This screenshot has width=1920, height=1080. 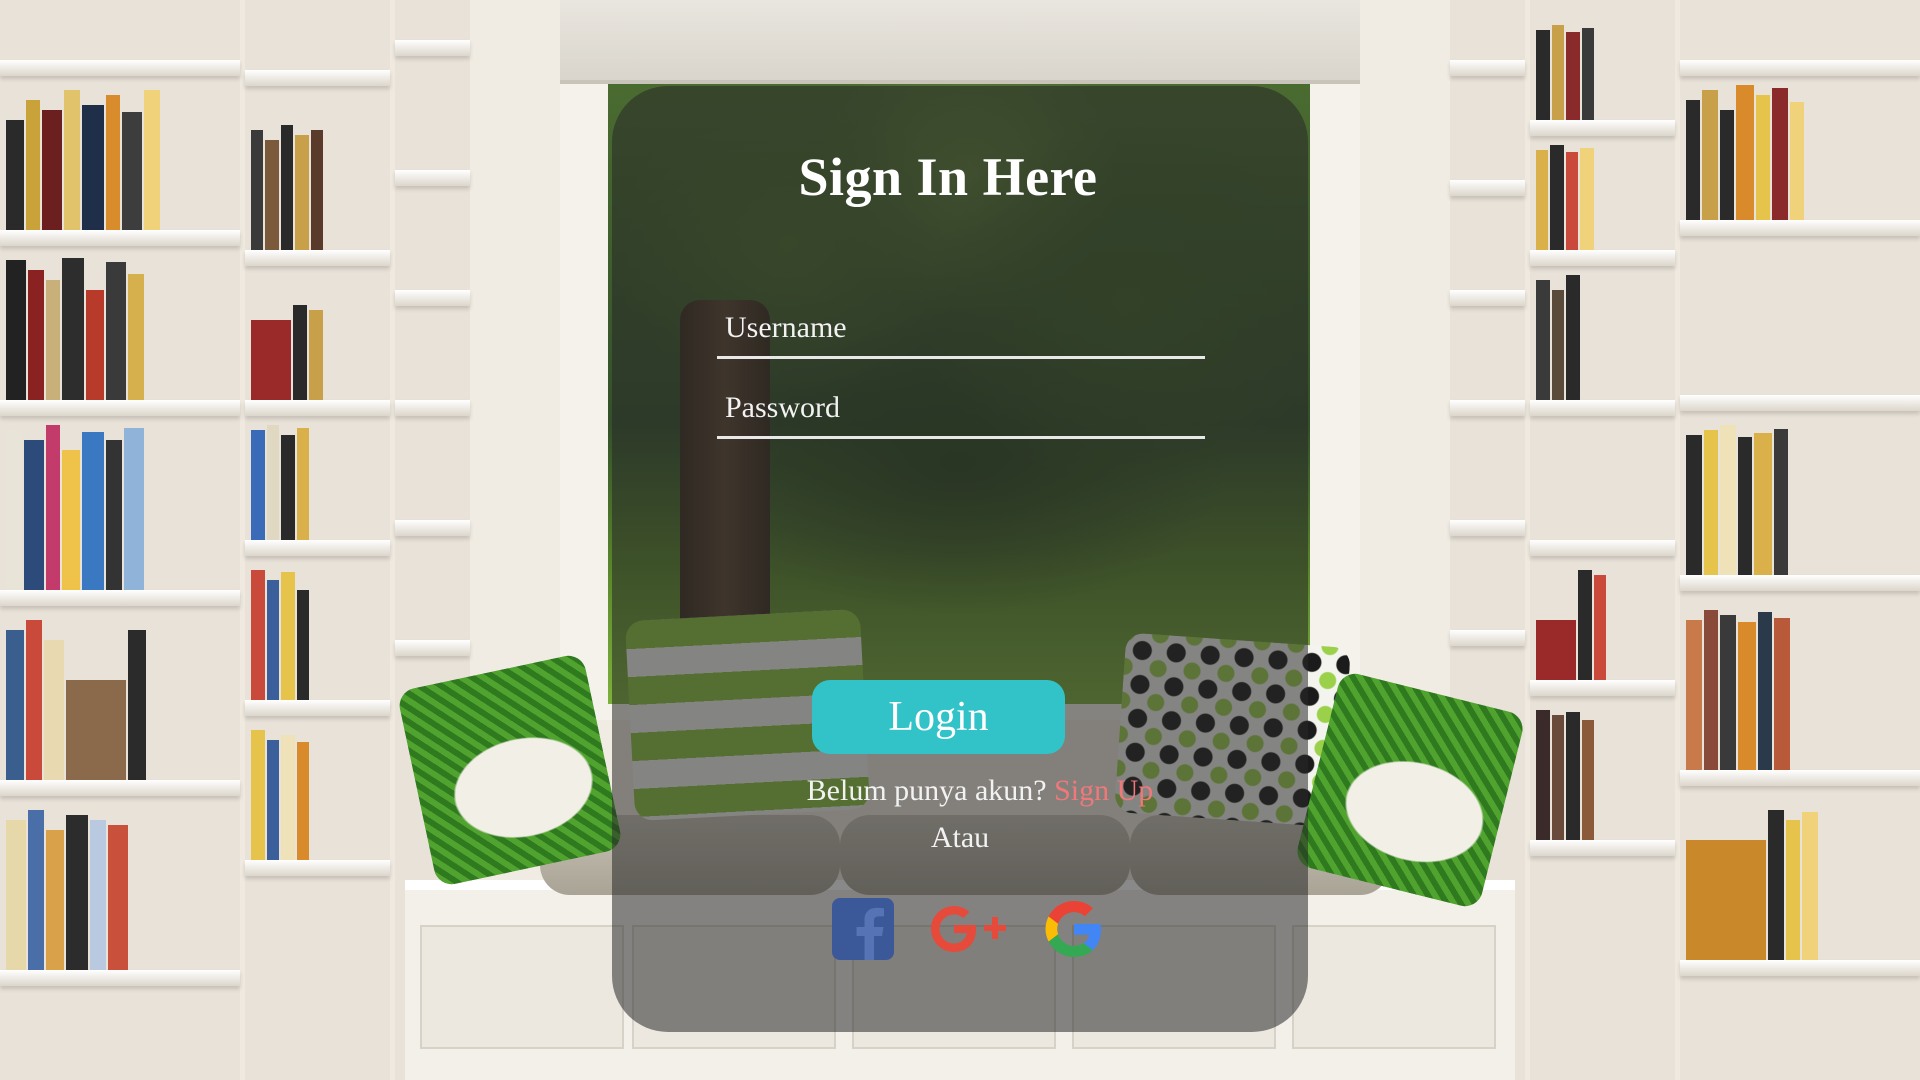 I want to click on facebook-icon, so click(x=863, y=929).